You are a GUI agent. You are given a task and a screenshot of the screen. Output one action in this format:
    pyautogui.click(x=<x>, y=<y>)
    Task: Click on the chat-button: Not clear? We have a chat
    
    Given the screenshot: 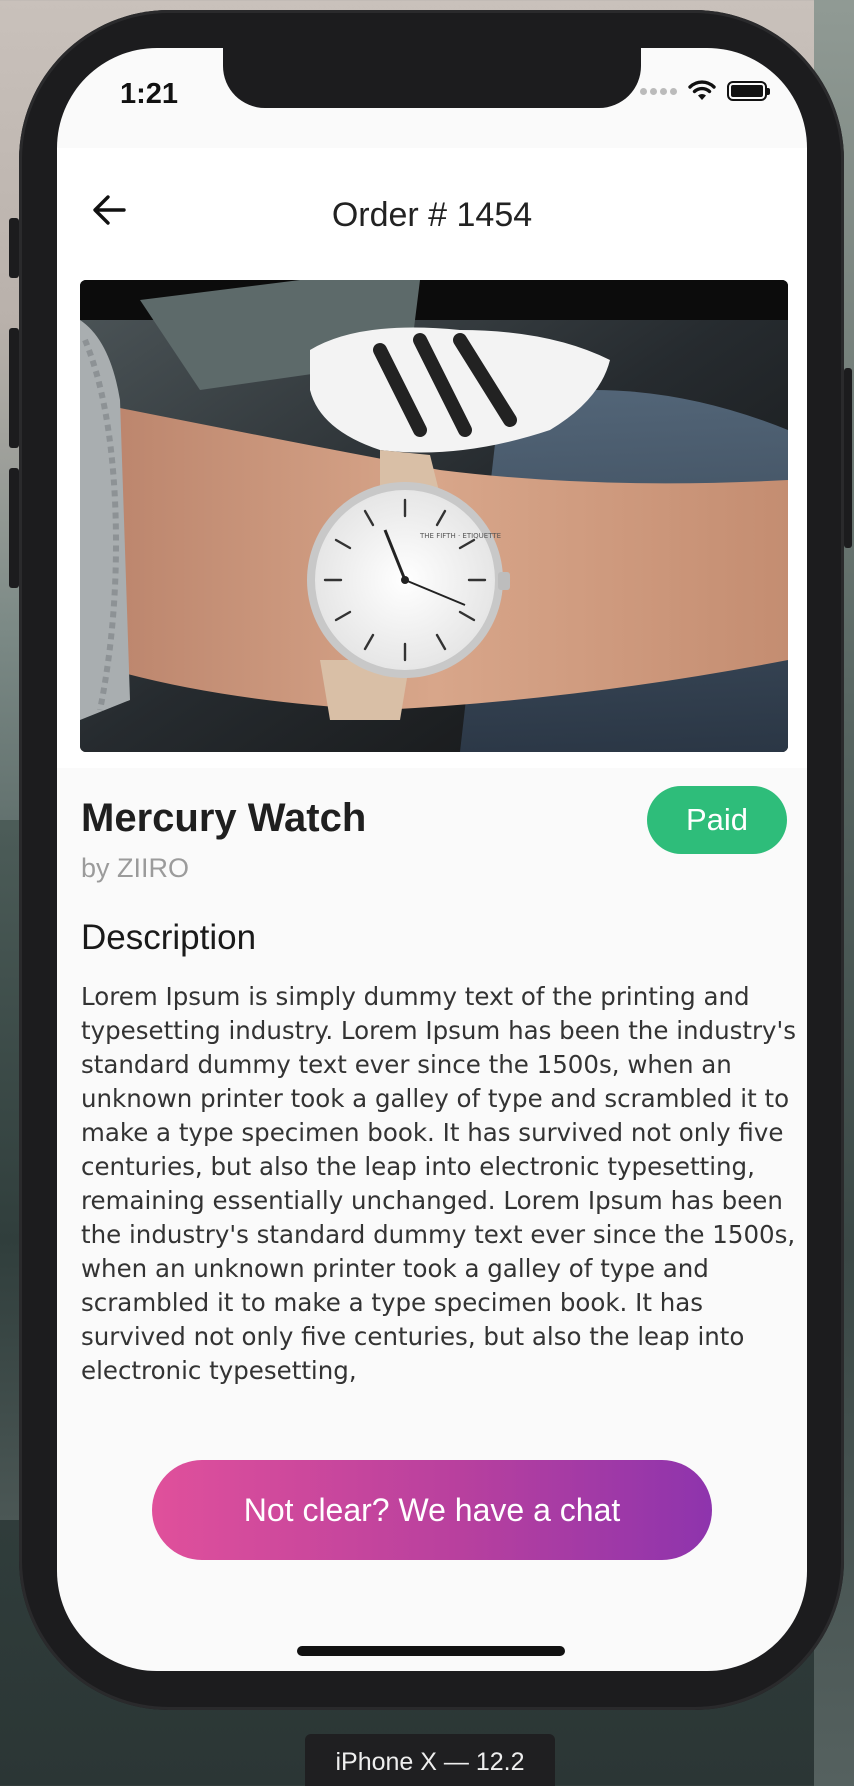 What is the action you would take?
    pyautogui.click(x=432, y=1510)
    